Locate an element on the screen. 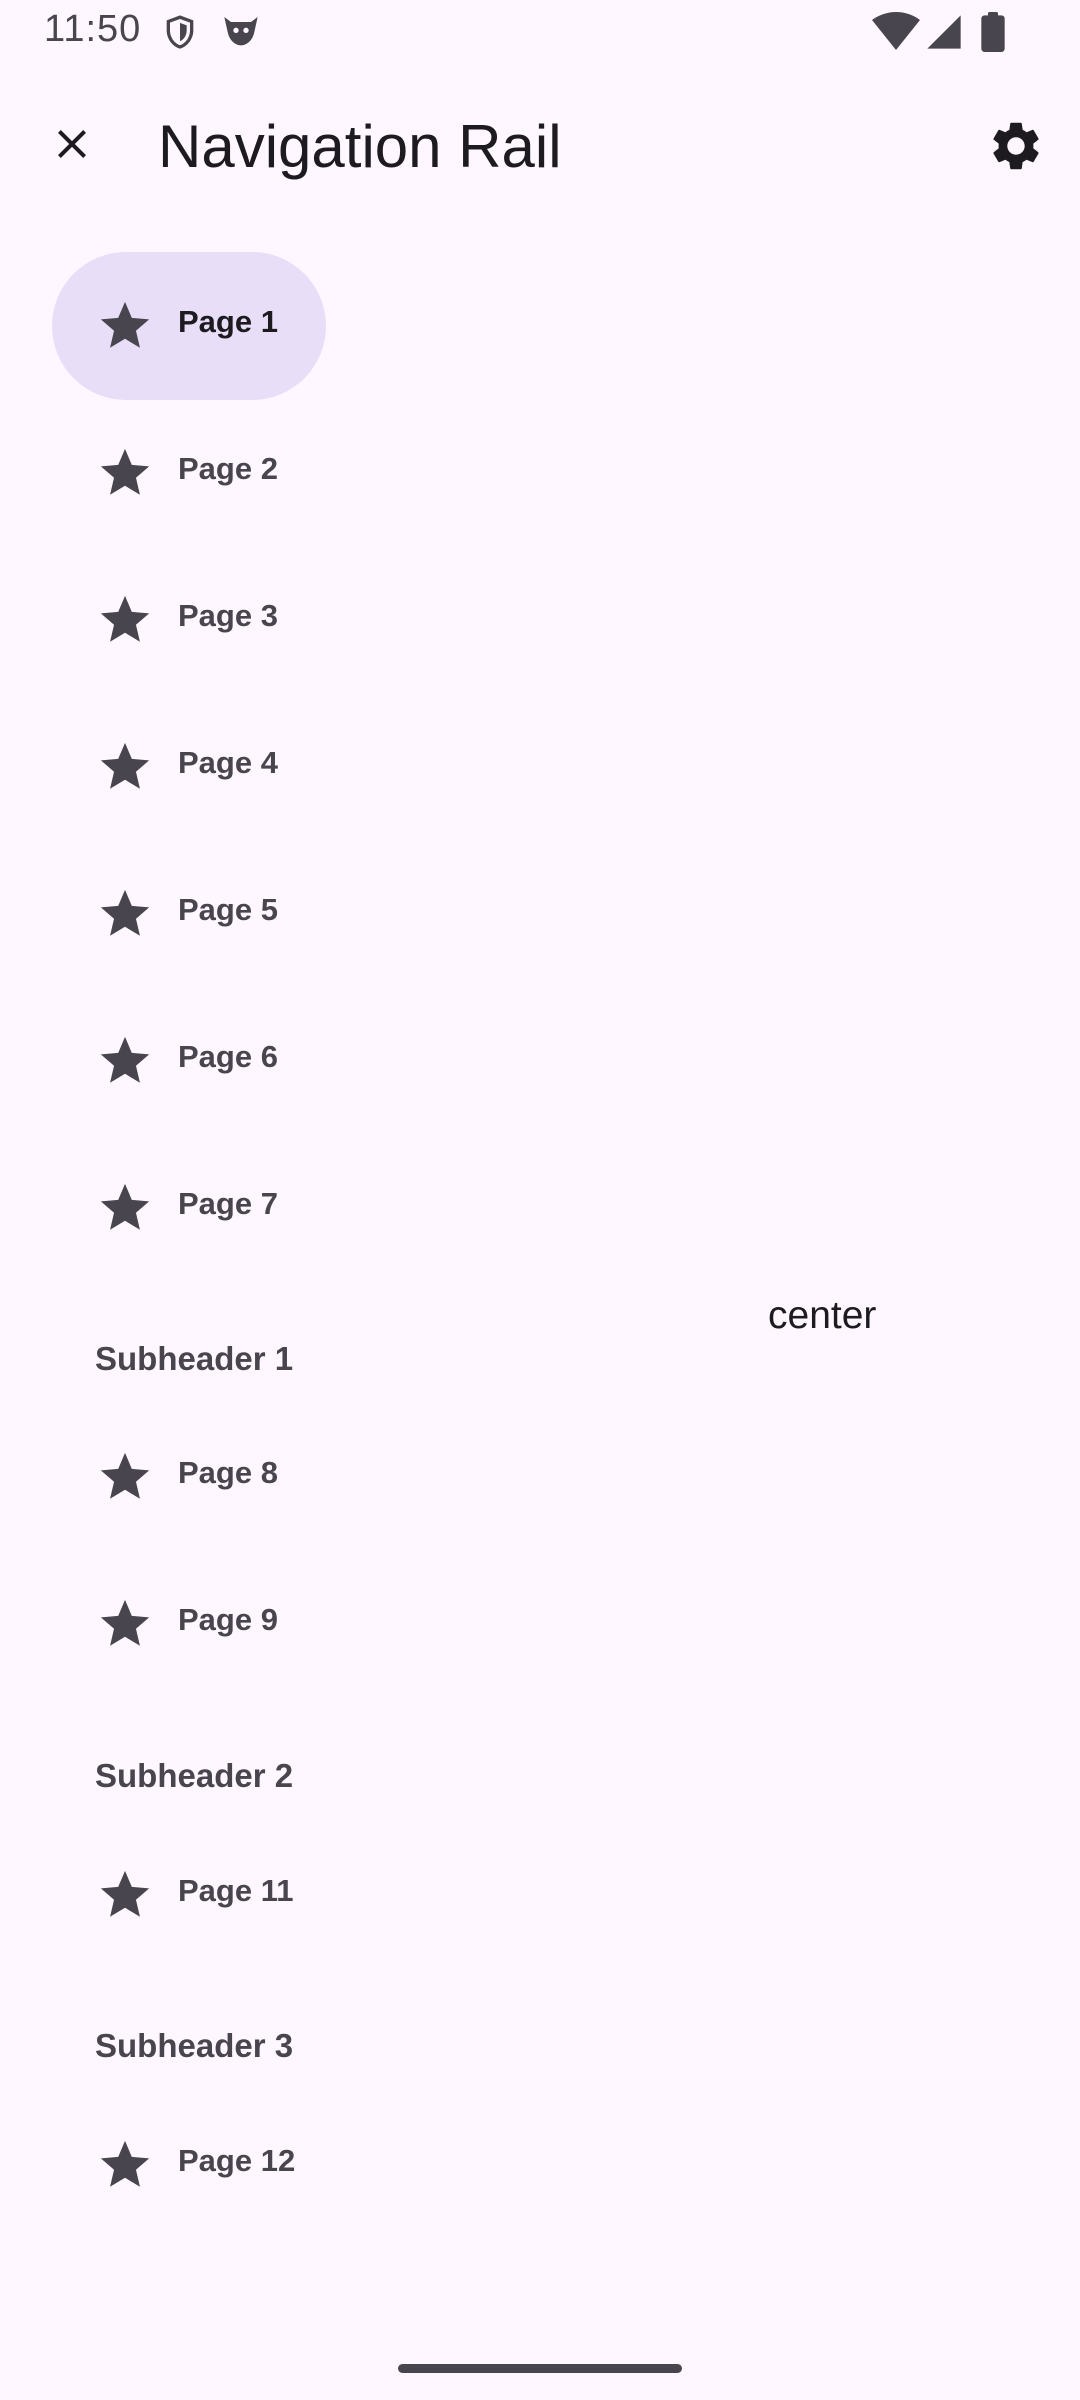  nav-item-label: Page 4 is located at coordinates (228, 762).